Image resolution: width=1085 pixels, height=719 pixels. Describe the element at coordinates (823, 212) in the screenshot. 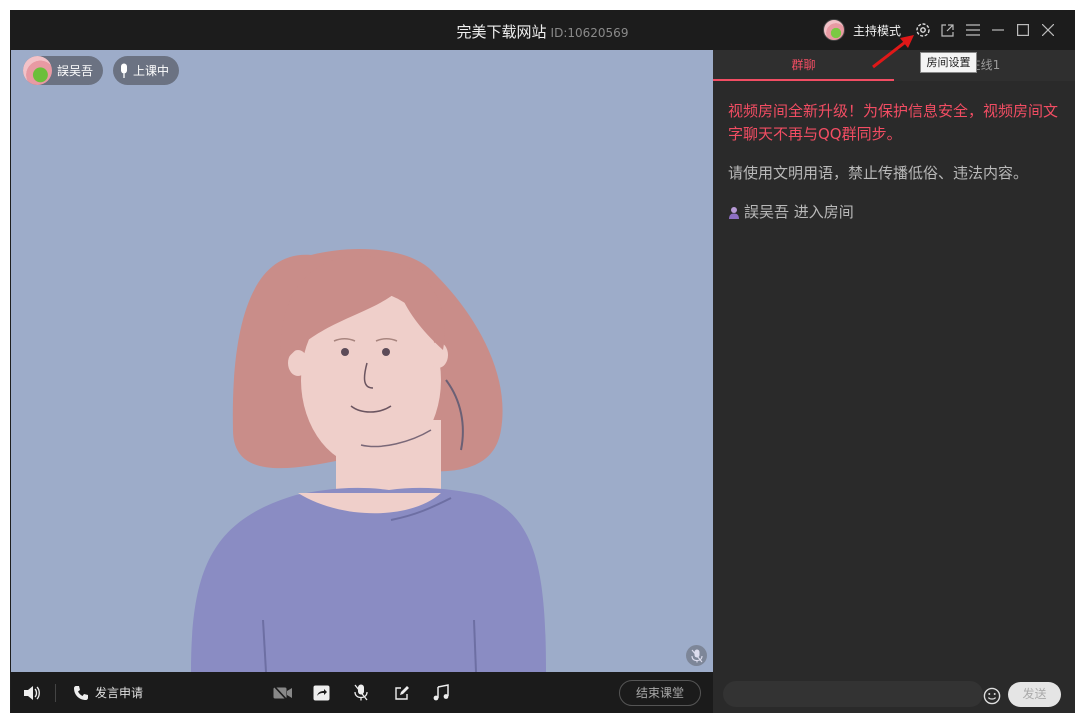

I see `join-text: 进入房间` at that location.